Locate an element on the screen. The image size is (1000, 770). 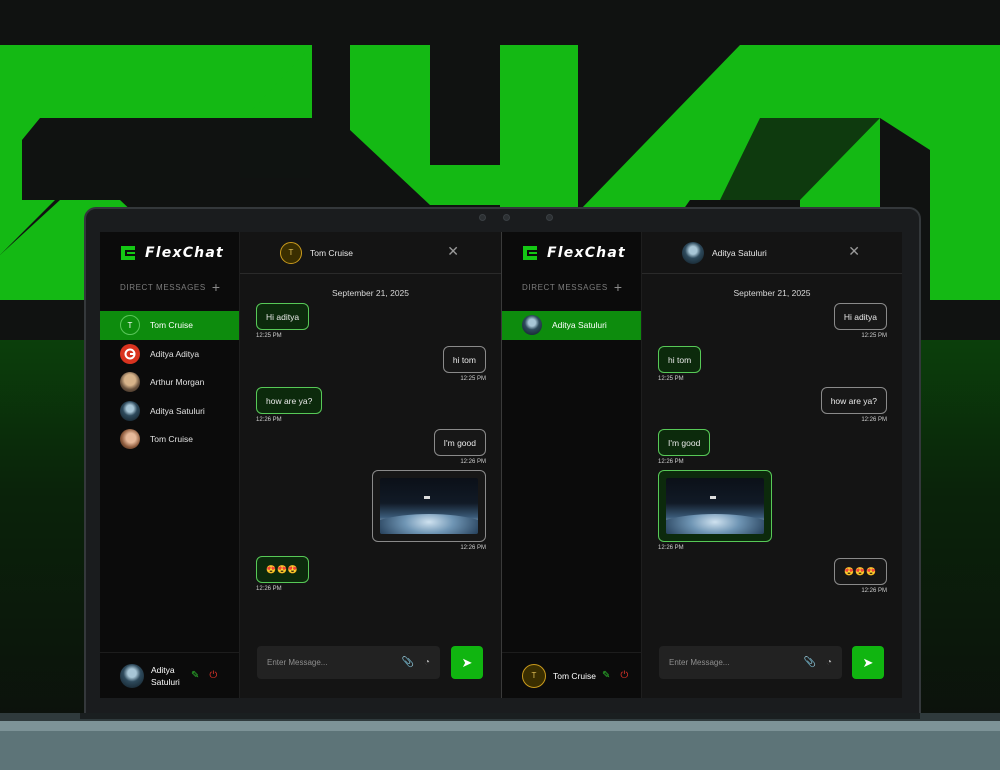
message: 😍😍😍 12:26 PM is located at coordinates (860, 576).